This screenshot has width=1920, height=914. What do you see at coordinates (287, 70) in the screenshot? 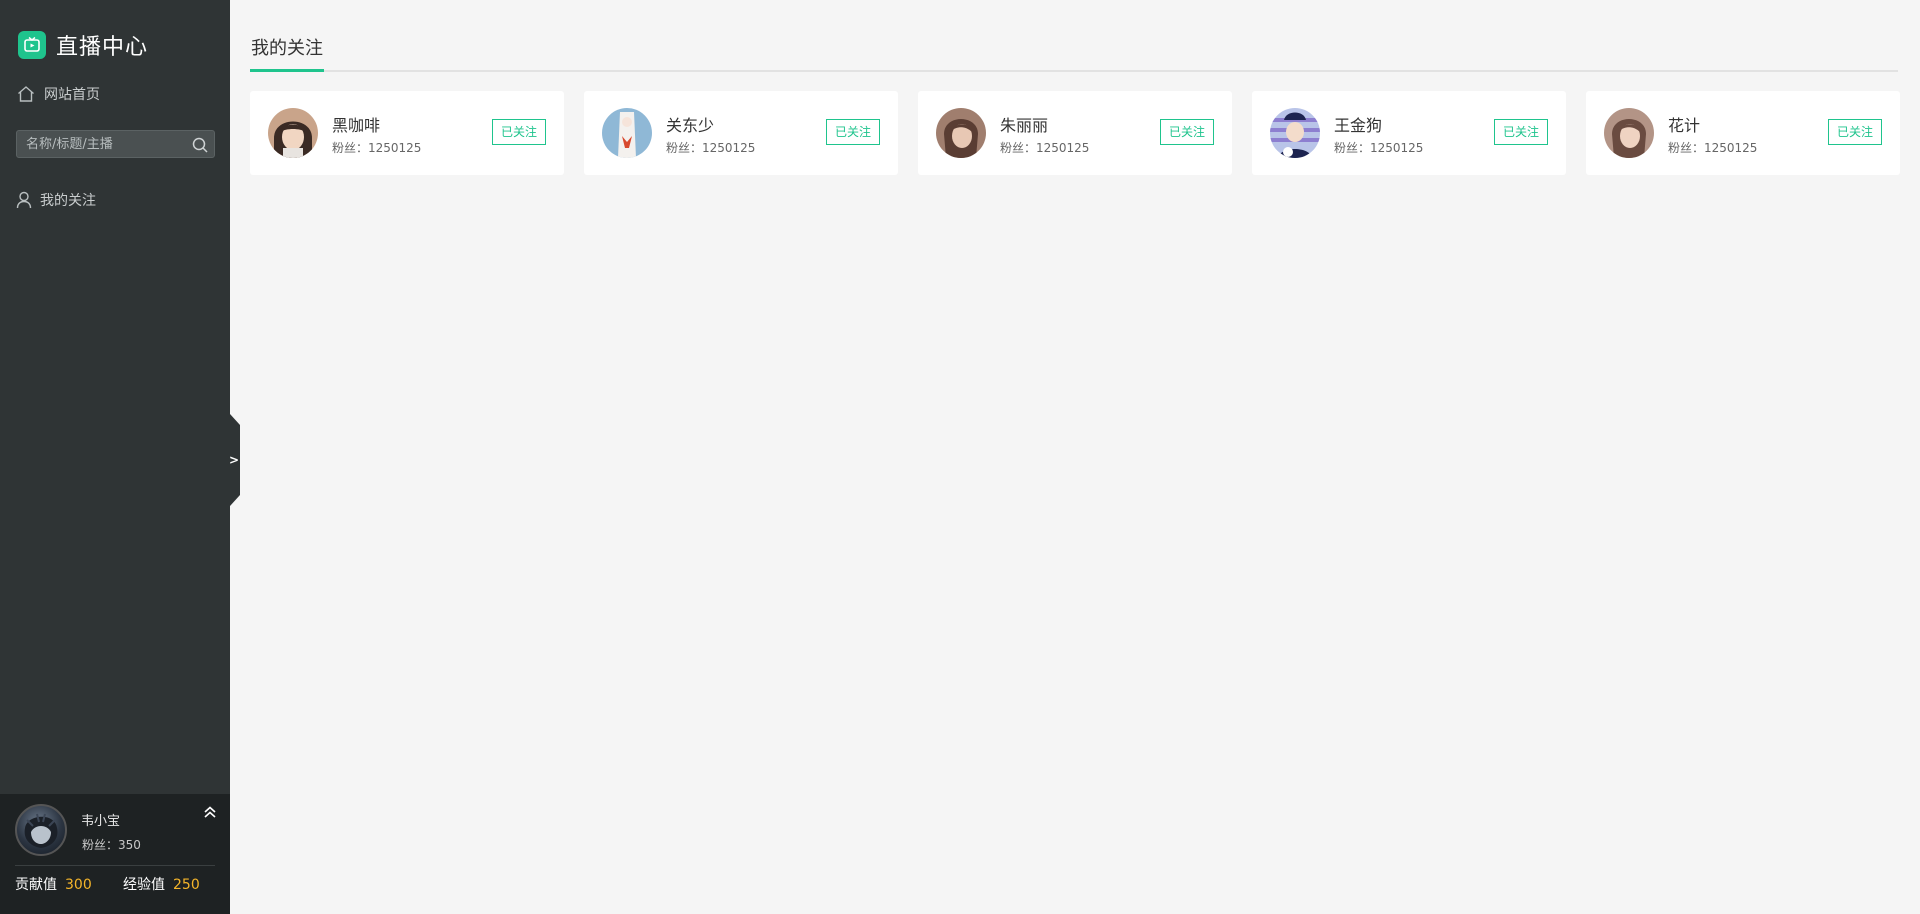
I see `title-underline` at bounding box center [287, 70].